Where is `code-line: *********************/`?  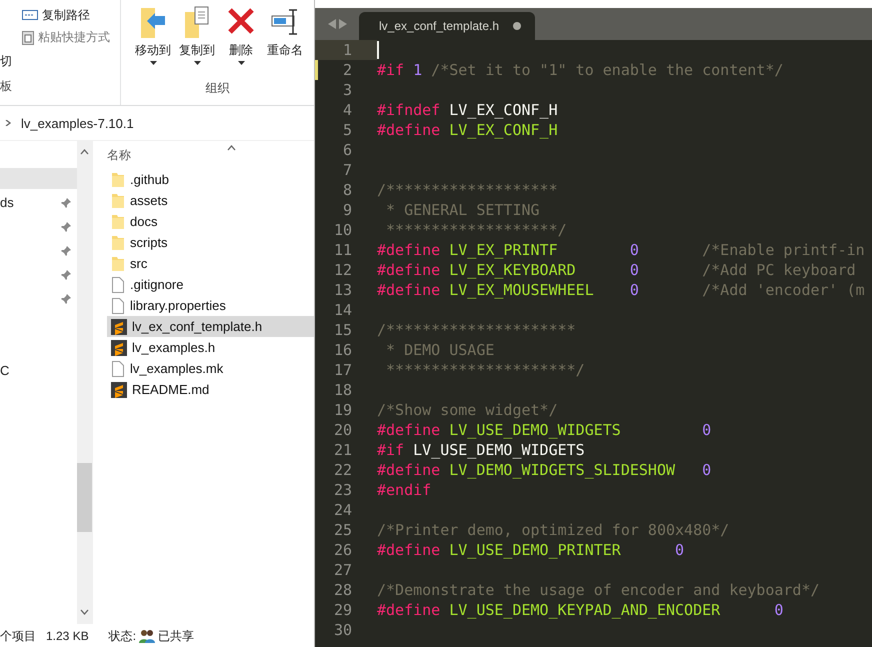
code-line: *********************/ is located at coordinates (485, 370).